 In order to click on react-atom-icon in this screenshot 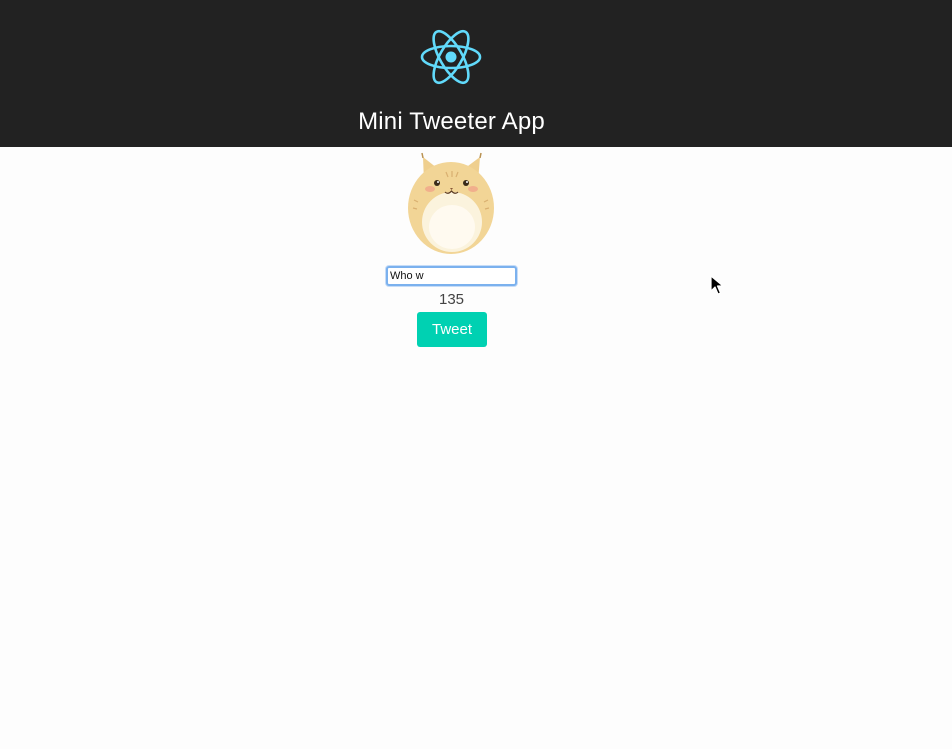, I will do `click(451, 57)`.